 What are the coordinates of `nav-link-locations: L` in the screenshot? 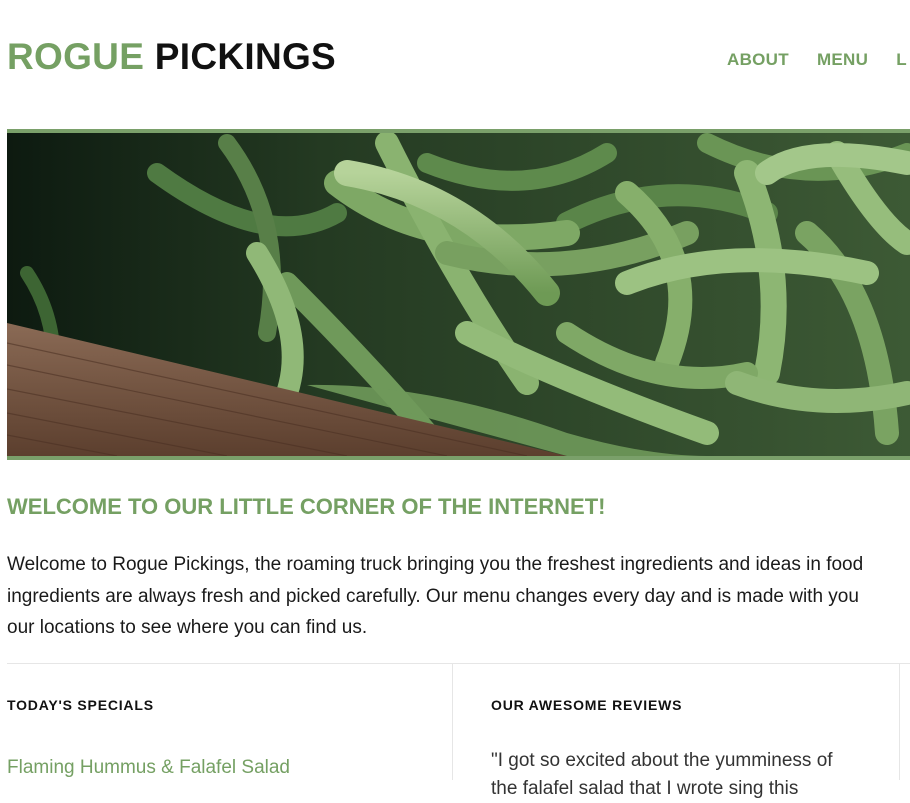 It's located at (901, 60).